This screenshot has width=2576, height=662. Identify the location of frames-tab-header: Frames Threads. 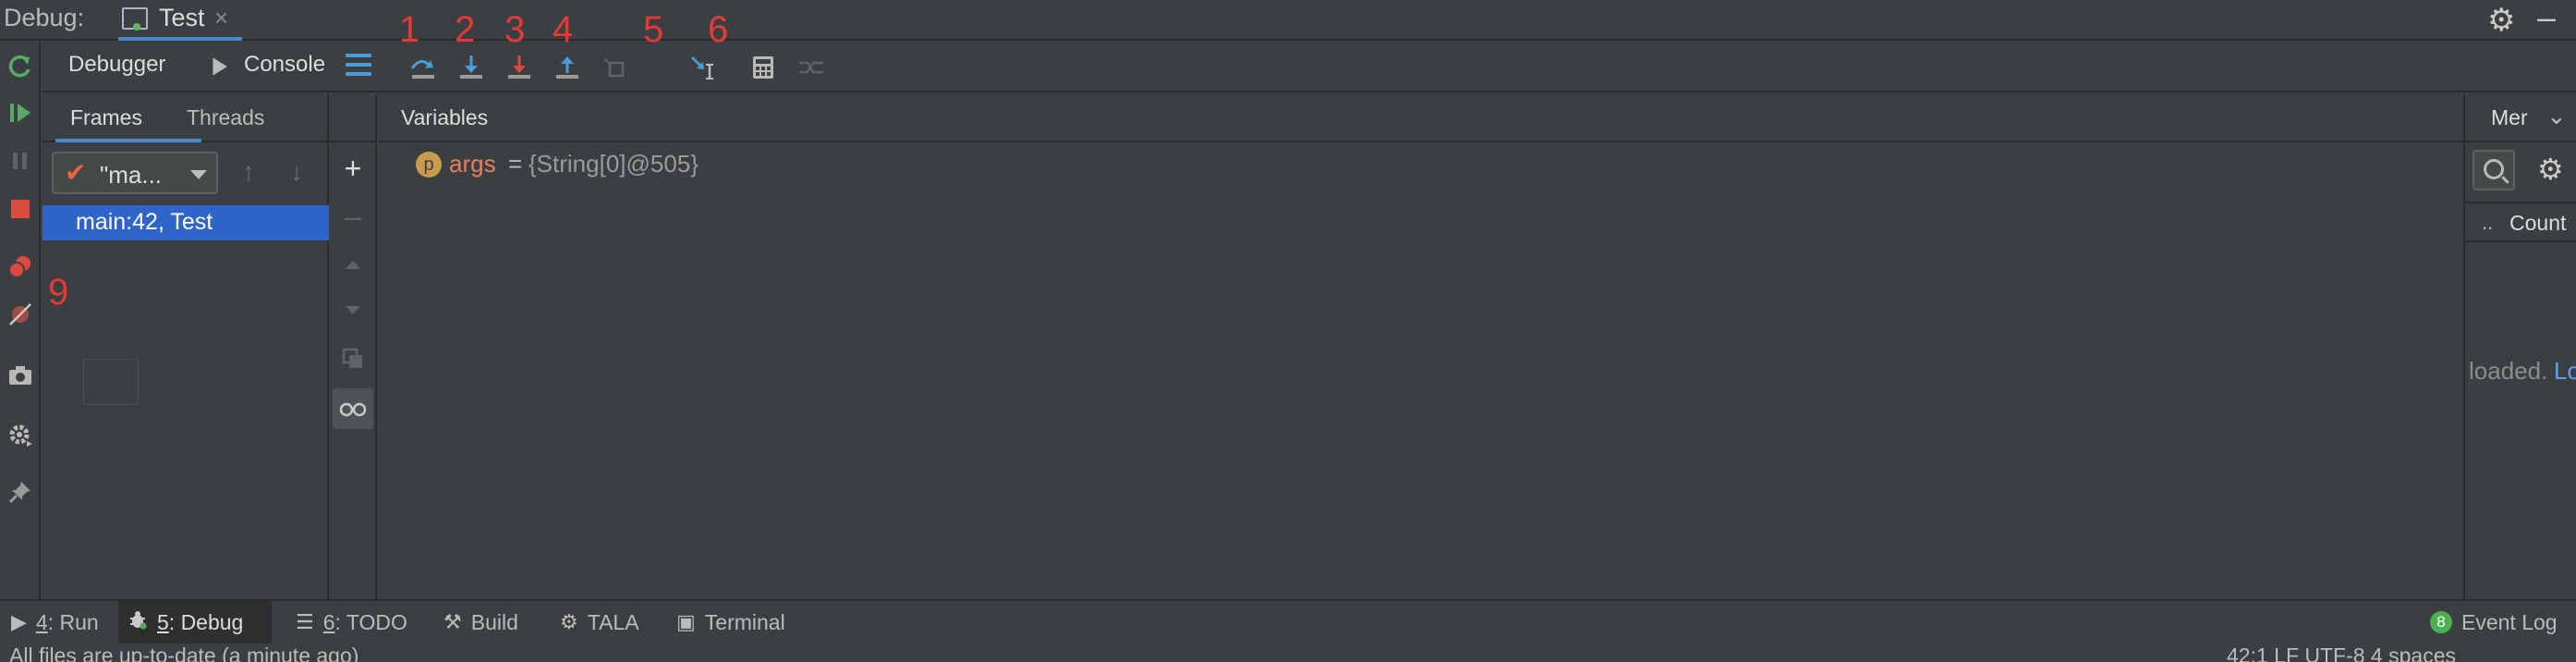
(186, 118).